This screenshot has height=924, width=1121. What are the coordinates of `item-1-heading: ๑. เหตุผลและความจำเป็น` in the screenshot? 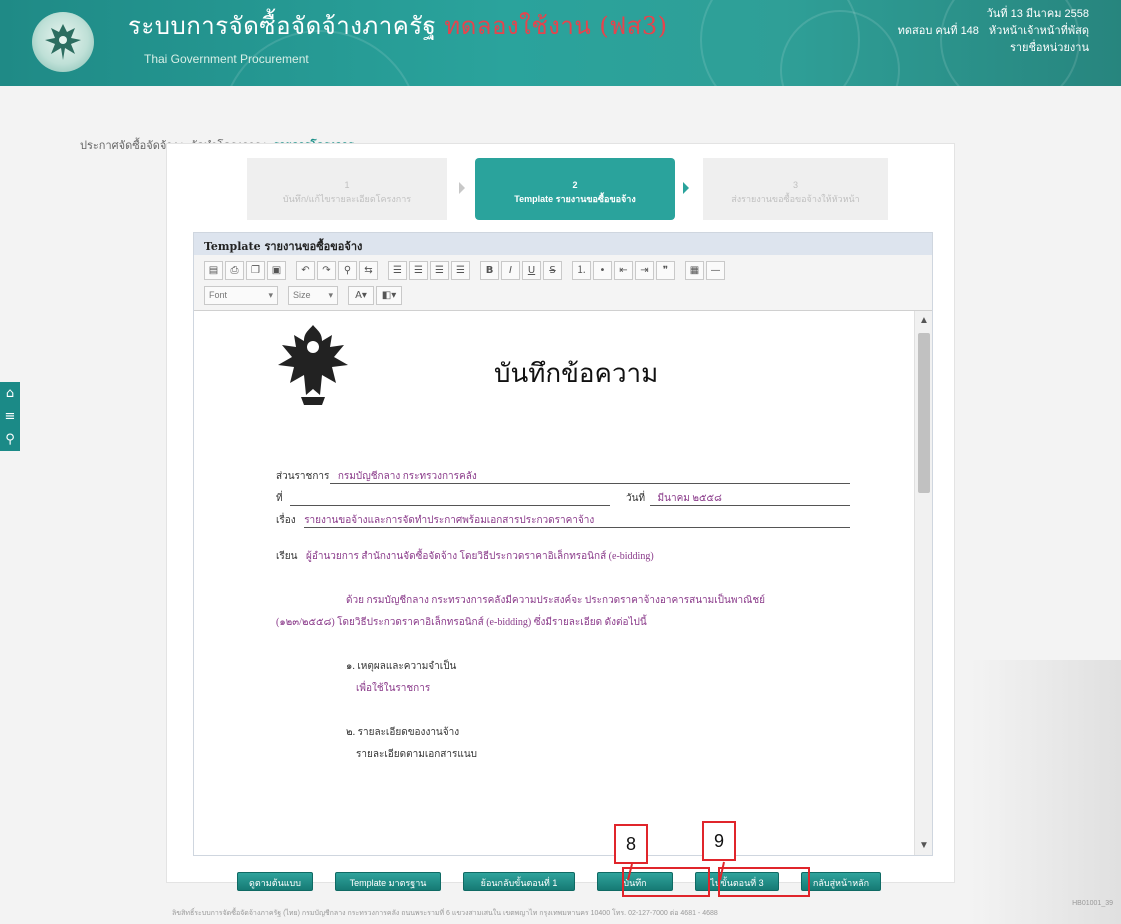 It's located at (401, 666).